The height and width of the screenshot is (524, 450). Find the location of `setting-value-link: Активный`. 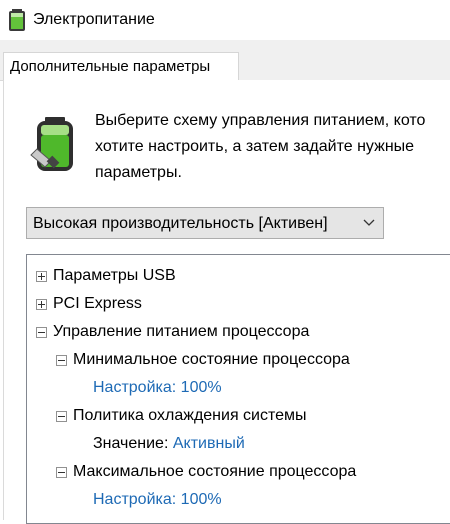

setting-value-link: Активный is located at coordinates (209, 443).